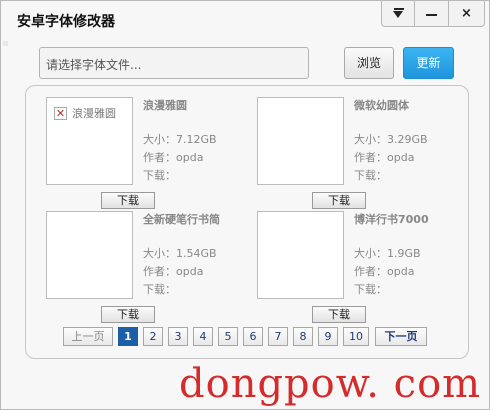 Image resolution: width=490 pixels, height=410 pixels. I want to click on font-size: 大小：3.29GB, so click(391, 139).